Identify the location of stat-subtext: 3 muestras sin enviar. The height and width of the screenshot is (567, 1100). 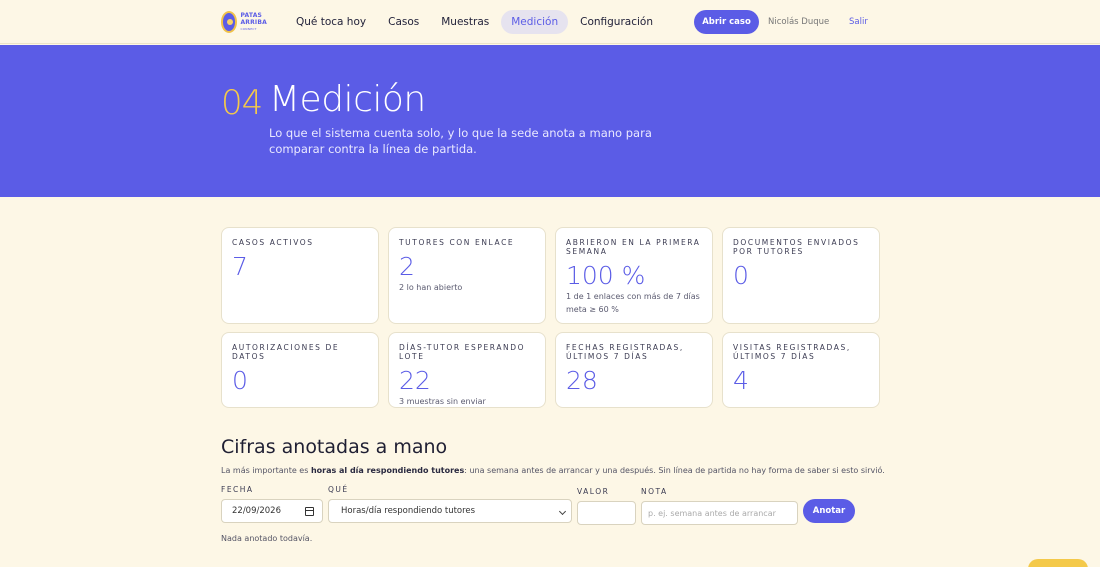
(442, 401).